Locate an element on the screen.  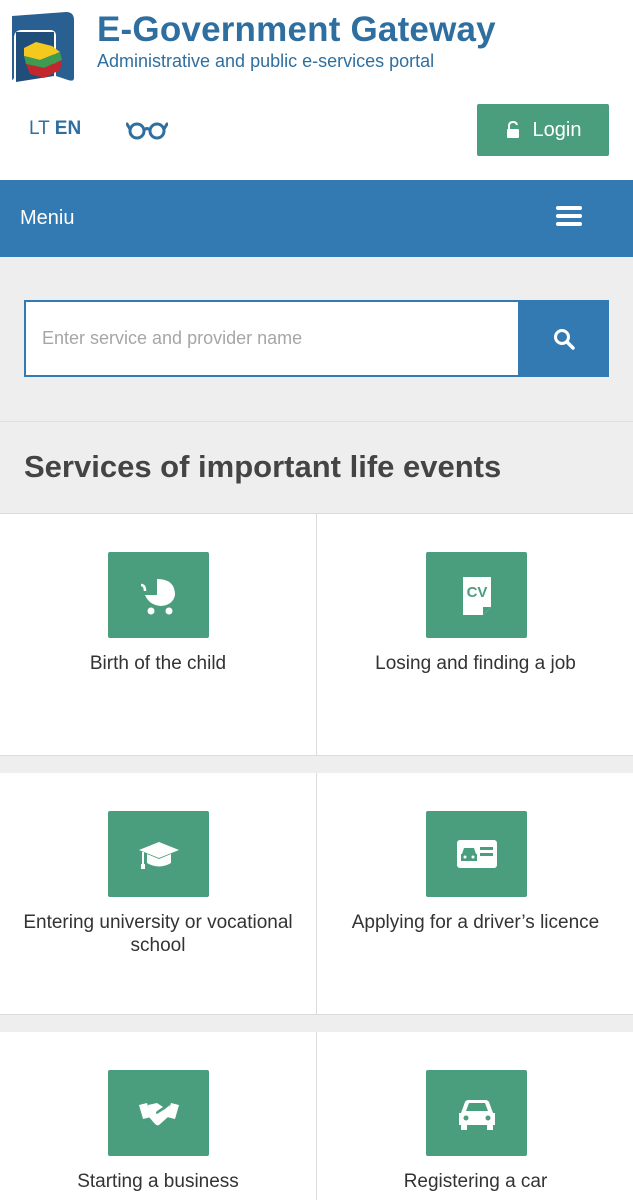
language-en: EN is located at coordinates (68, 128).